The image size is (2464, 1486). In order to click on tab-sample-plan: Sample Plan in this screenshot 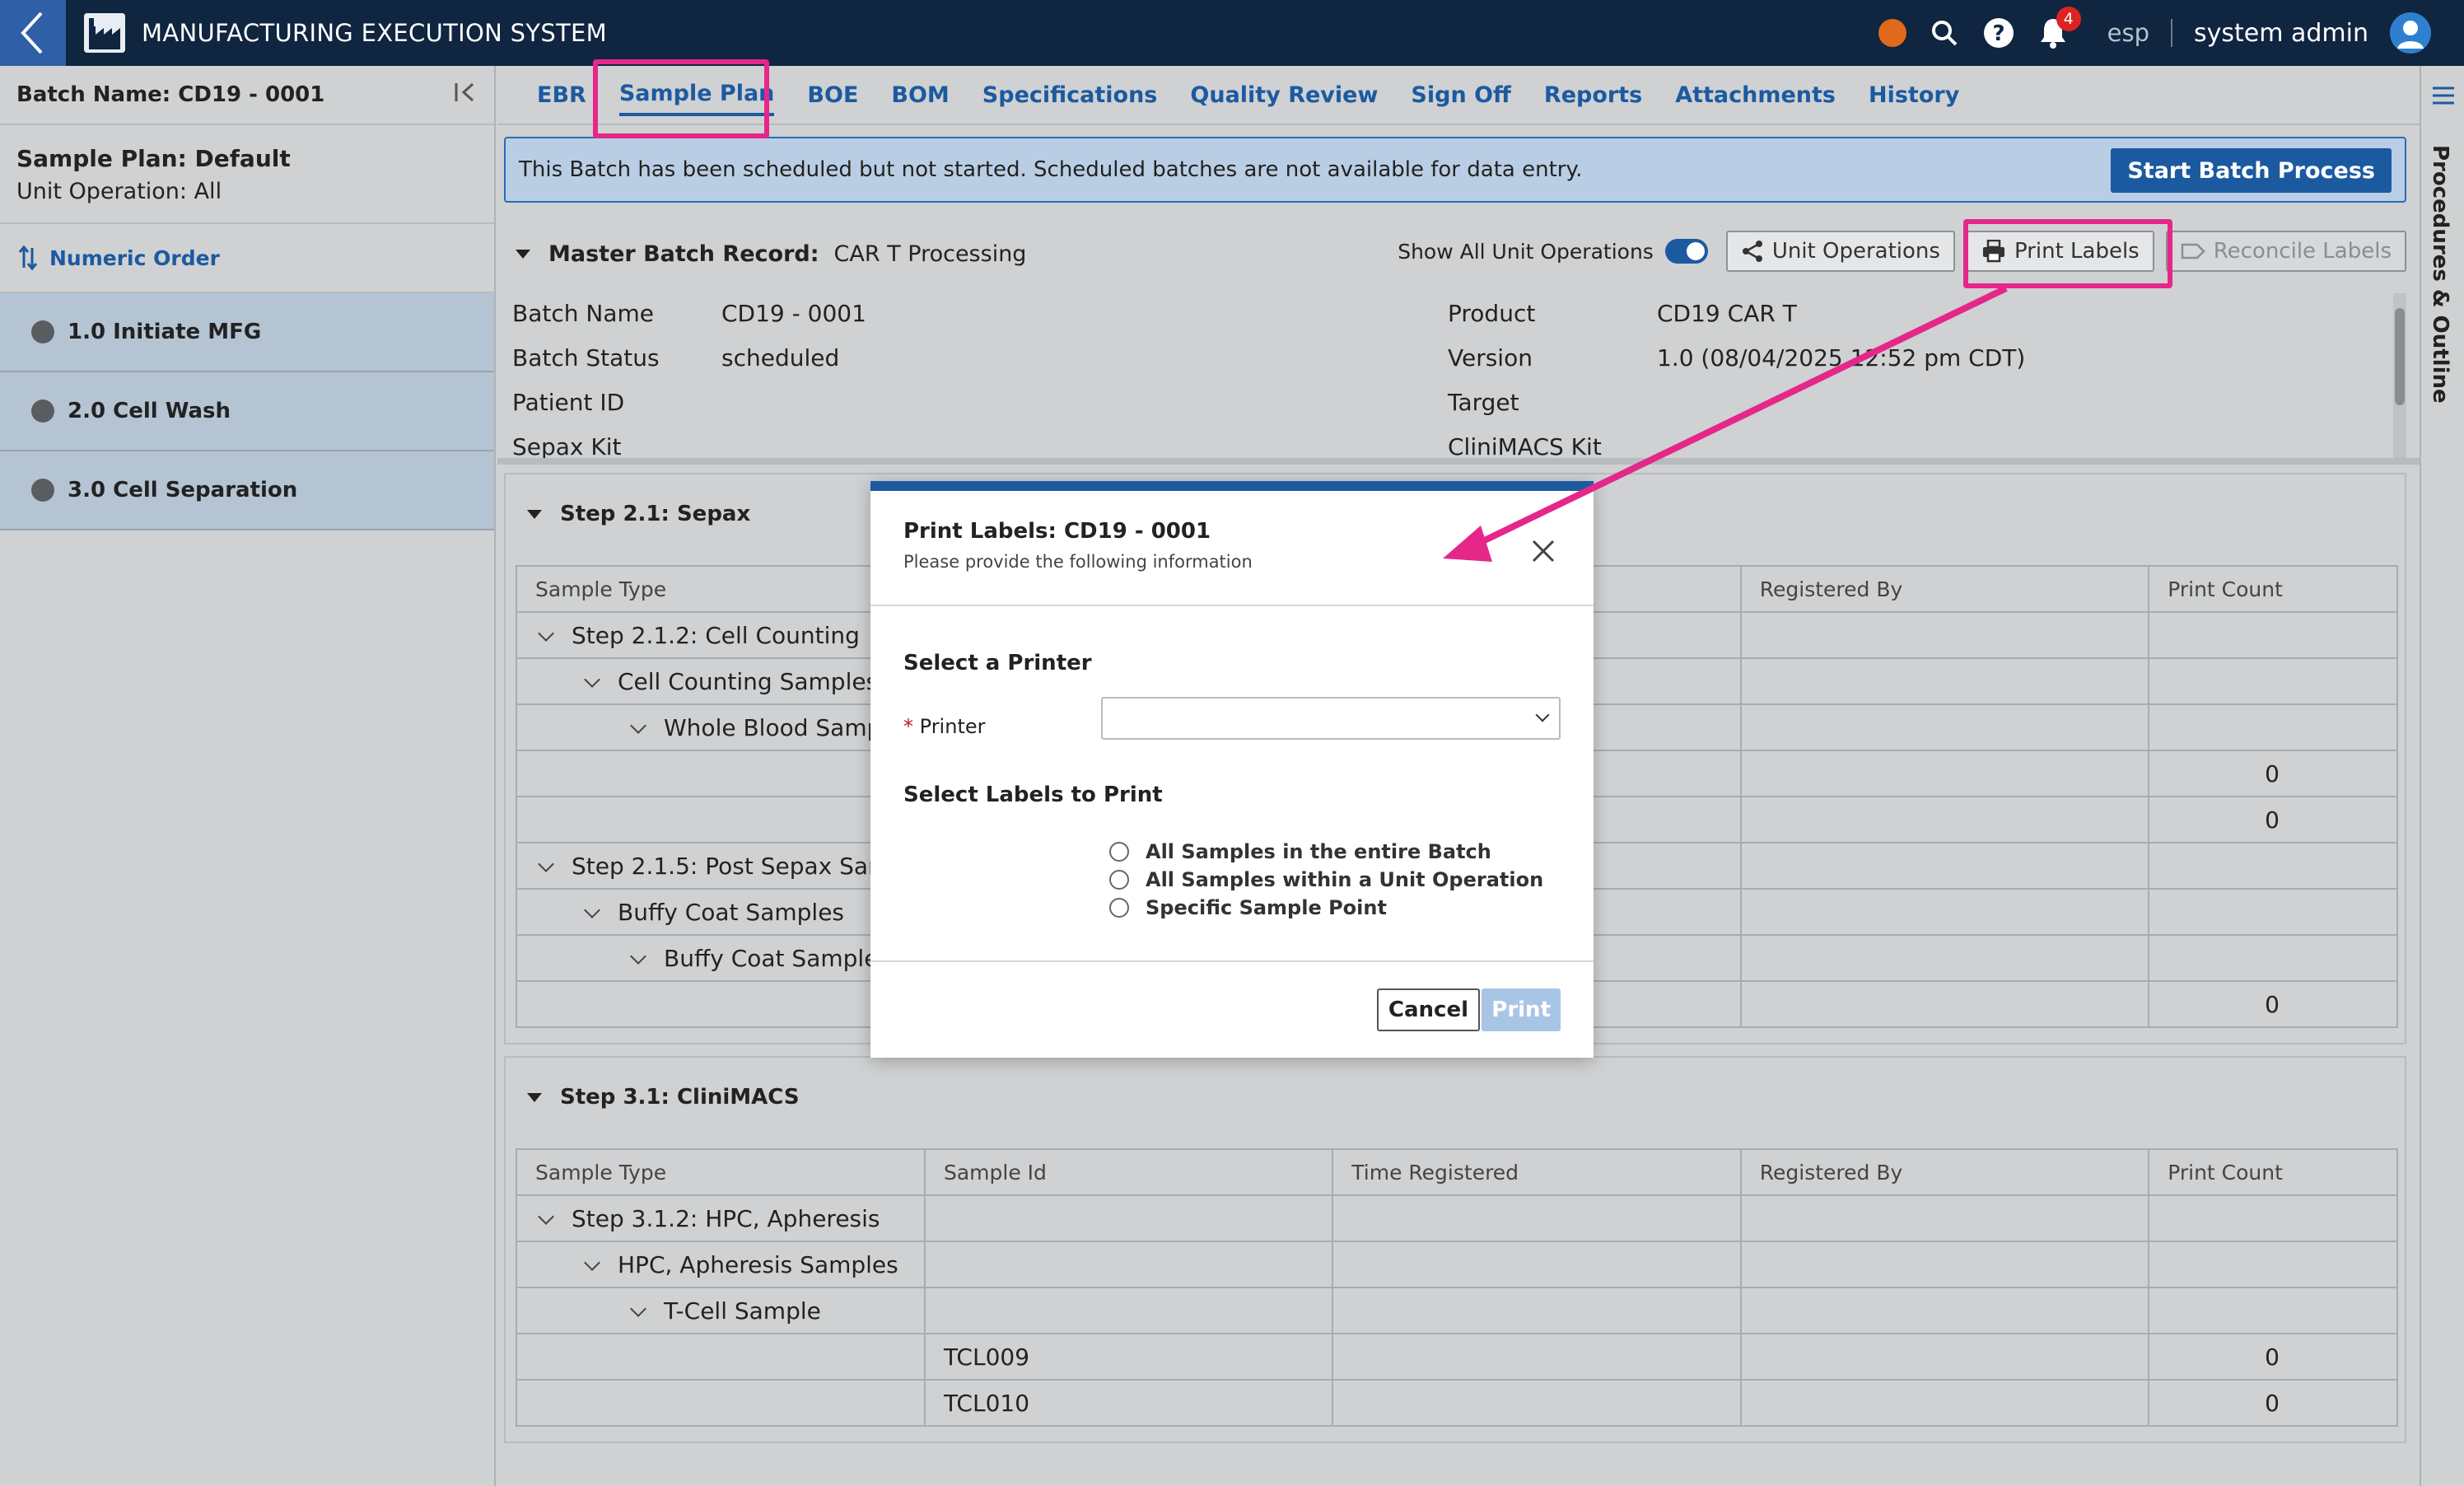, I will do `click(696, 95)`.